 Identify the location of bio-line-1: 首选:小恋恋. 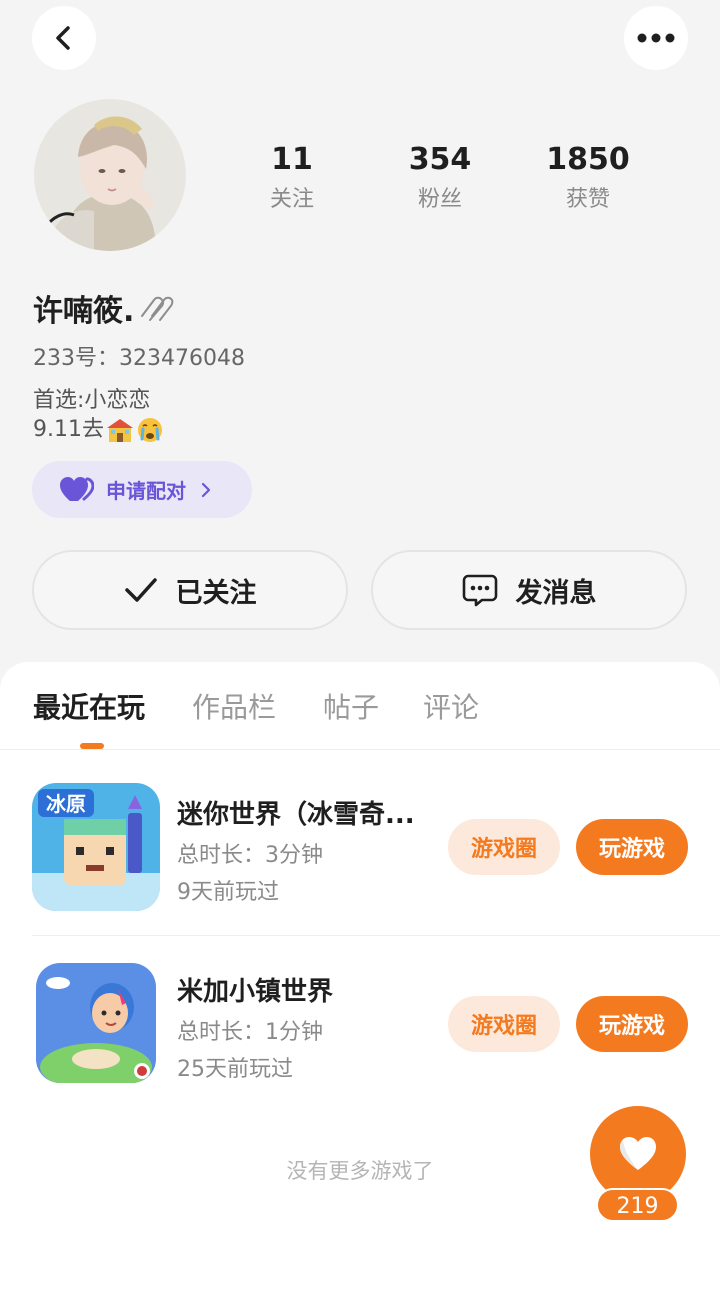
(92, 400).